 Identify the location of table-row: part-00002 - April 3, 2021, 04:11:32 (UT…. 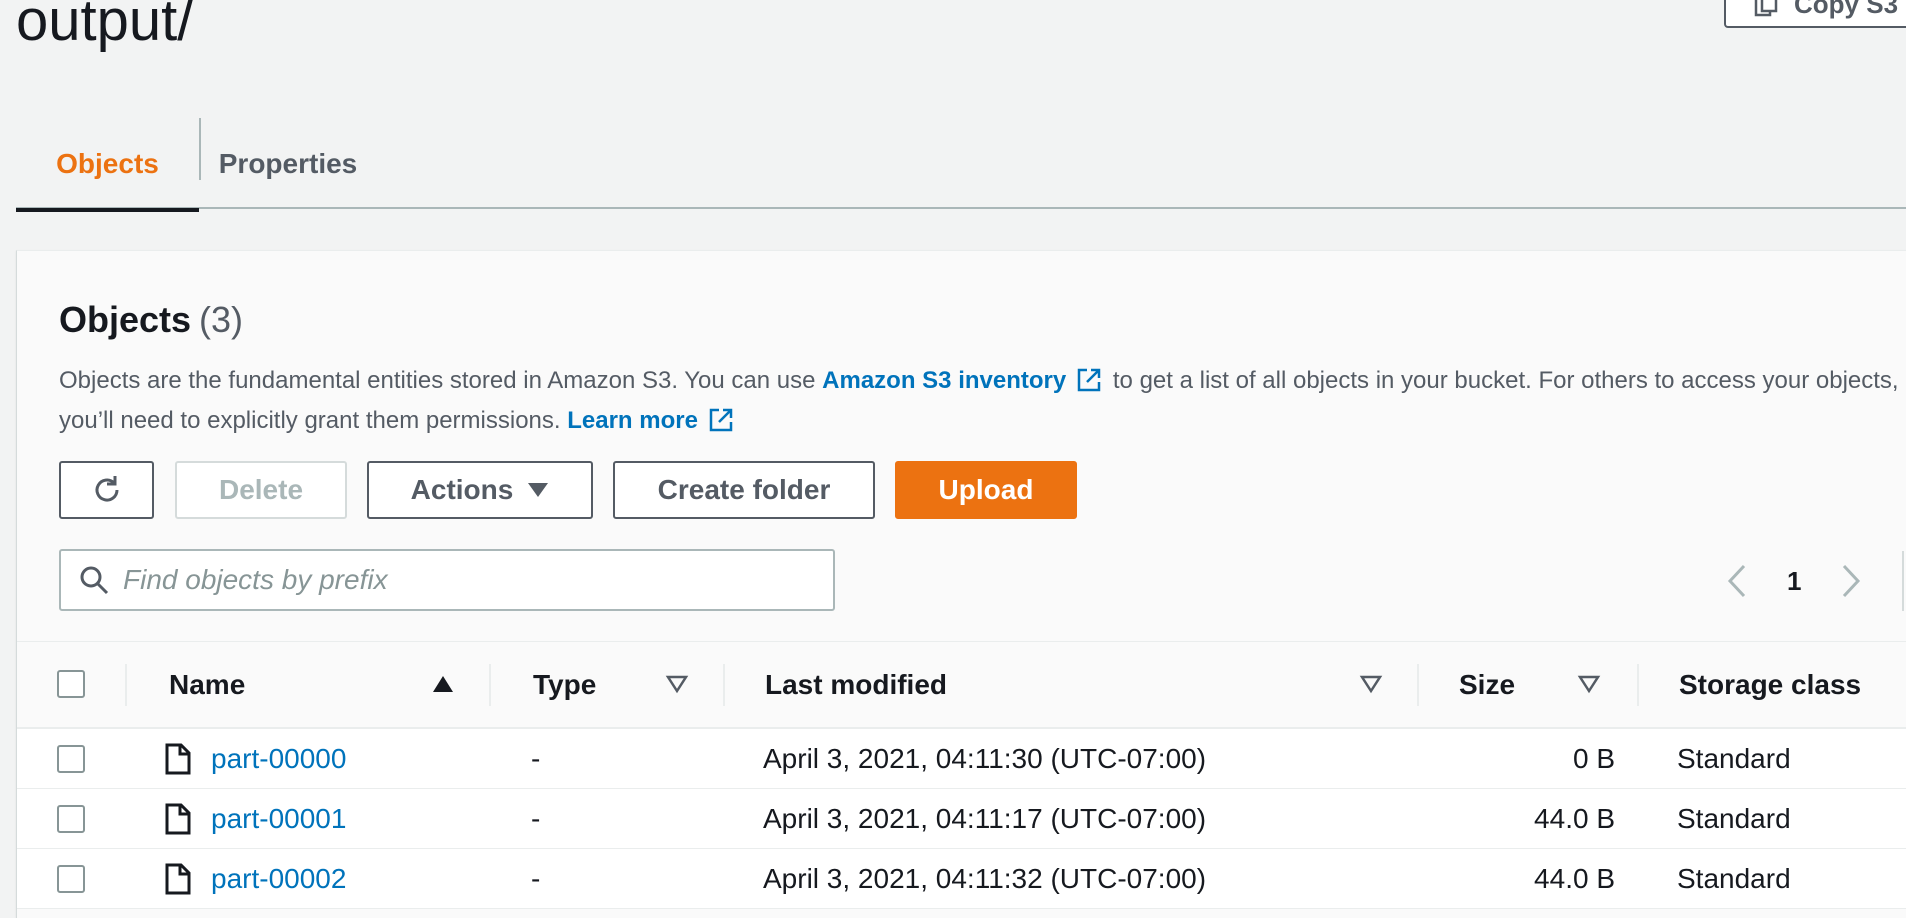
(961, 879).